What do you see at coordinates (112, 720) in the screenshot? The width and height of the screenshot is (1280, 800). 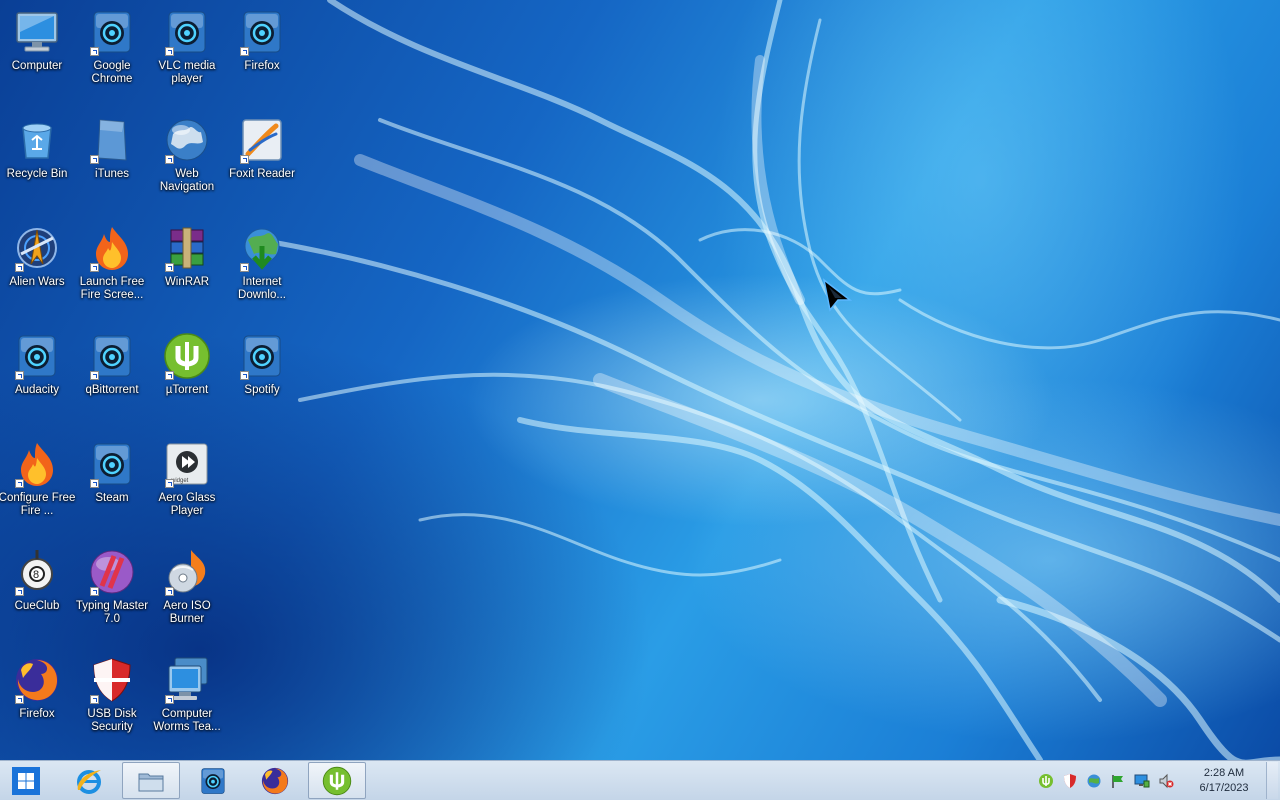 I see `desktop-icon-label: USB Disk Security` at bounding box center [112, 720].